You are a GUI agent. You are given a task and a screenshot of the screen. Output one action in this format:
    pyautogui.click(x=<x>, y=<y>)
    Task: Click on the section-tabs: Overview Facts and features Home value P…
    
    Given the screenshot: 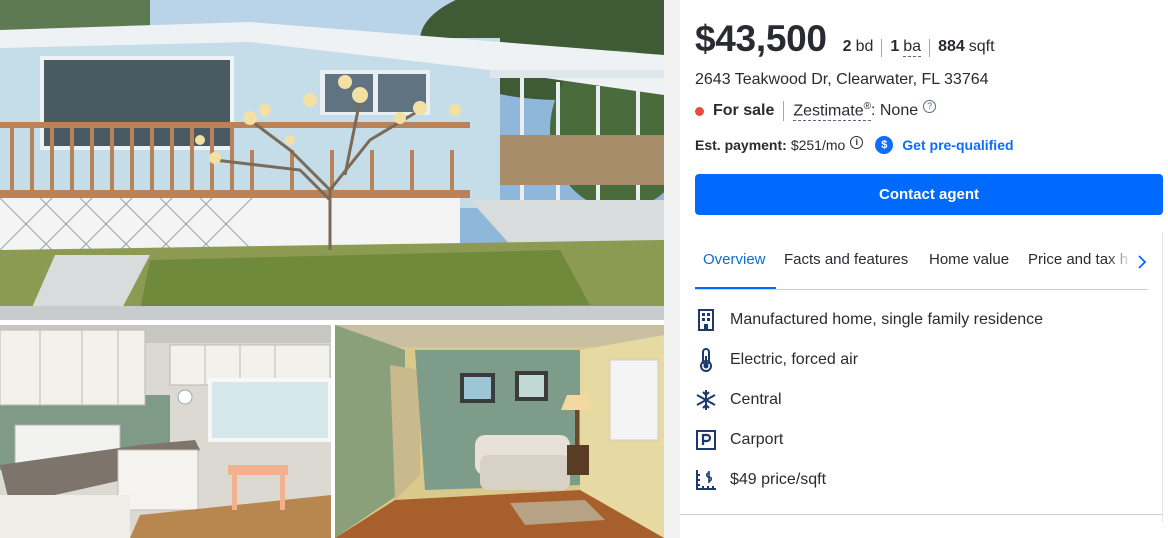 What is the action you would take?
    pyautogui.click(x=921, y=264)
    